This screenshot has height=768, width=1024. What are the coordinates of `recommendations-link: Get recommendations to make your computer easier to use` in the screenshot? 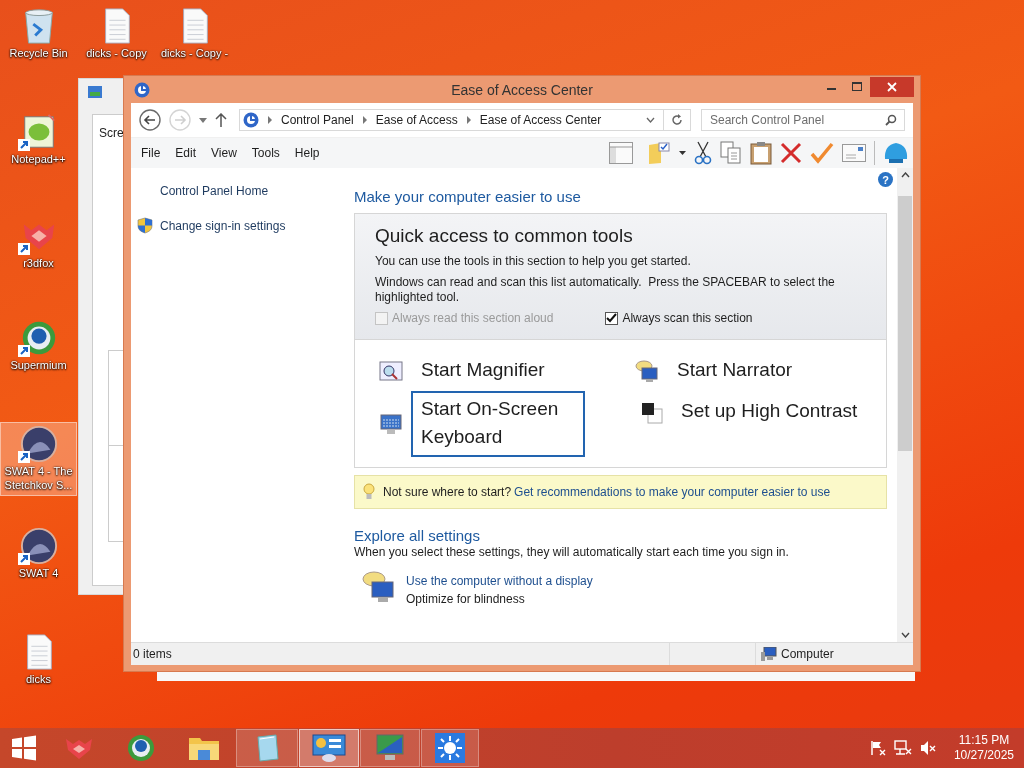 It's located at (672, 492).